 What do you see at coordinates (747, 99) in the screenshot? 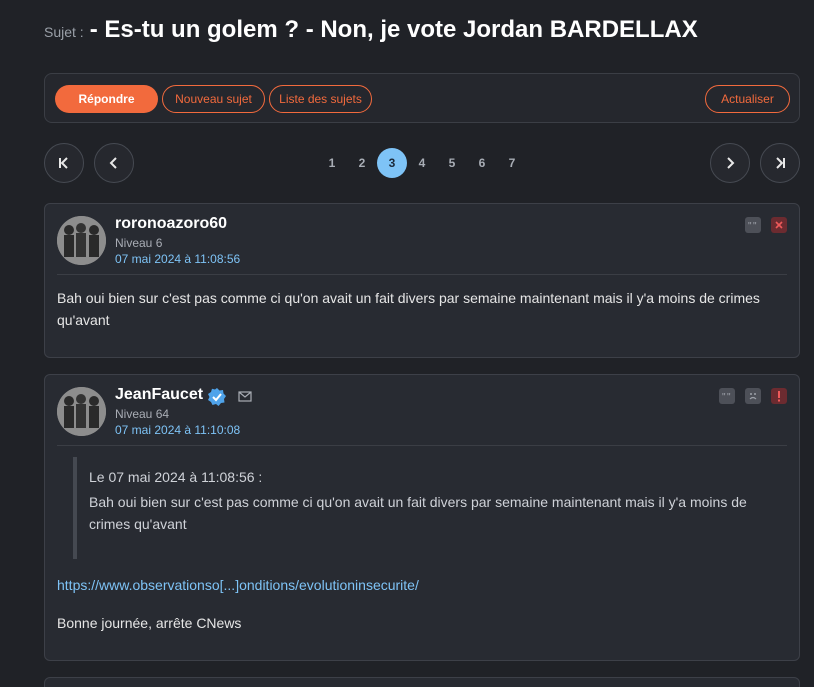
I see `refresh-button: Actualiser` at bounding box center [747, 99].